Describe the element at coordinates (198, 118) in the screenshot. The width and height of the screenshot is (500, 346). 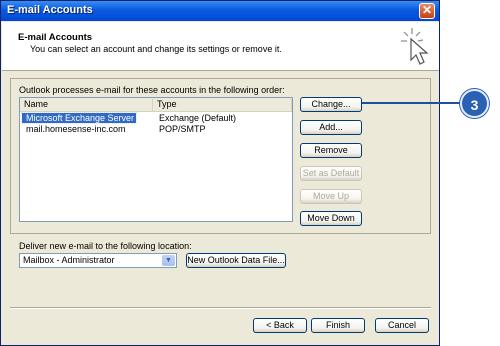
I see `account-type: Exchange (Default)` at that location.